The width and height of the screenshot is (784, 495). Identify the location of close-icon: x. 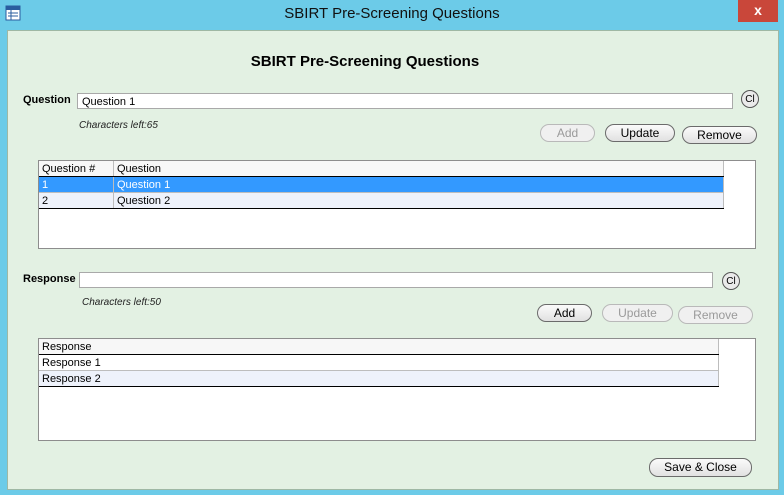
(758, 10).